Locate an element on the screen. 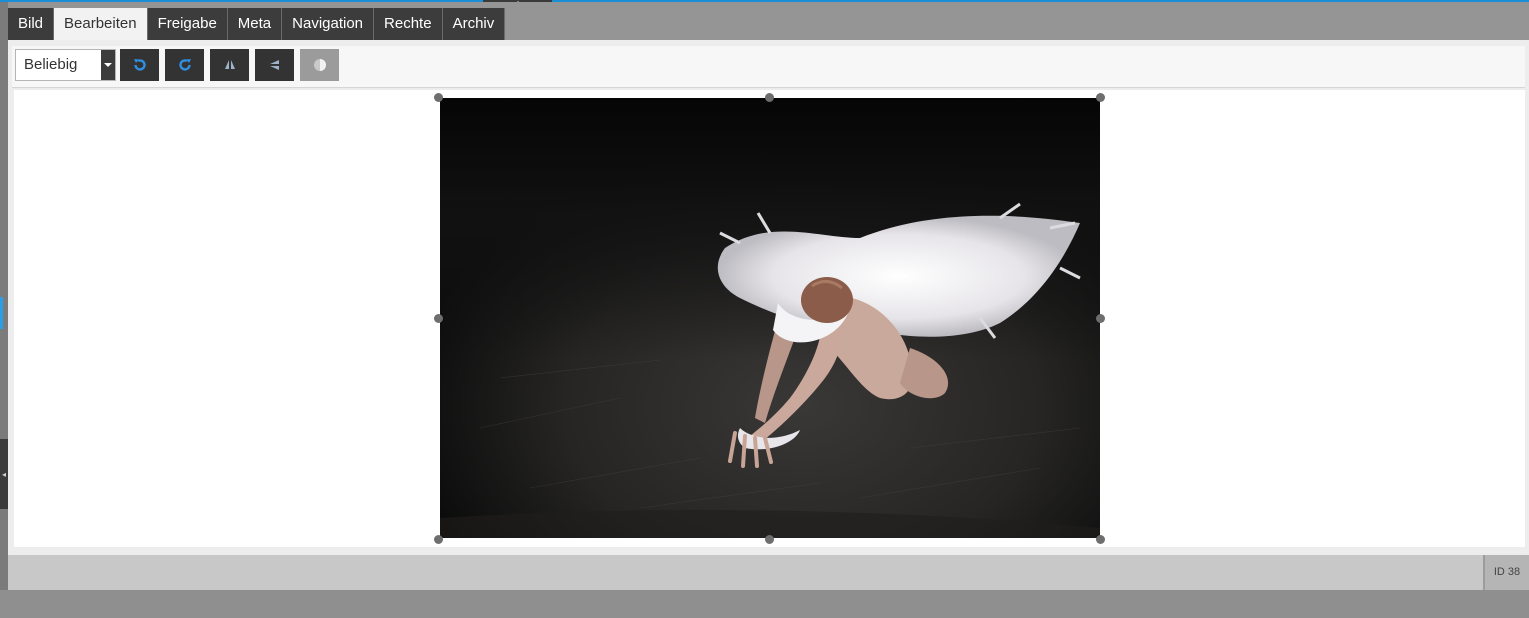  aspect-ratio-select: Beliebig is located at coordinates (65, 65).